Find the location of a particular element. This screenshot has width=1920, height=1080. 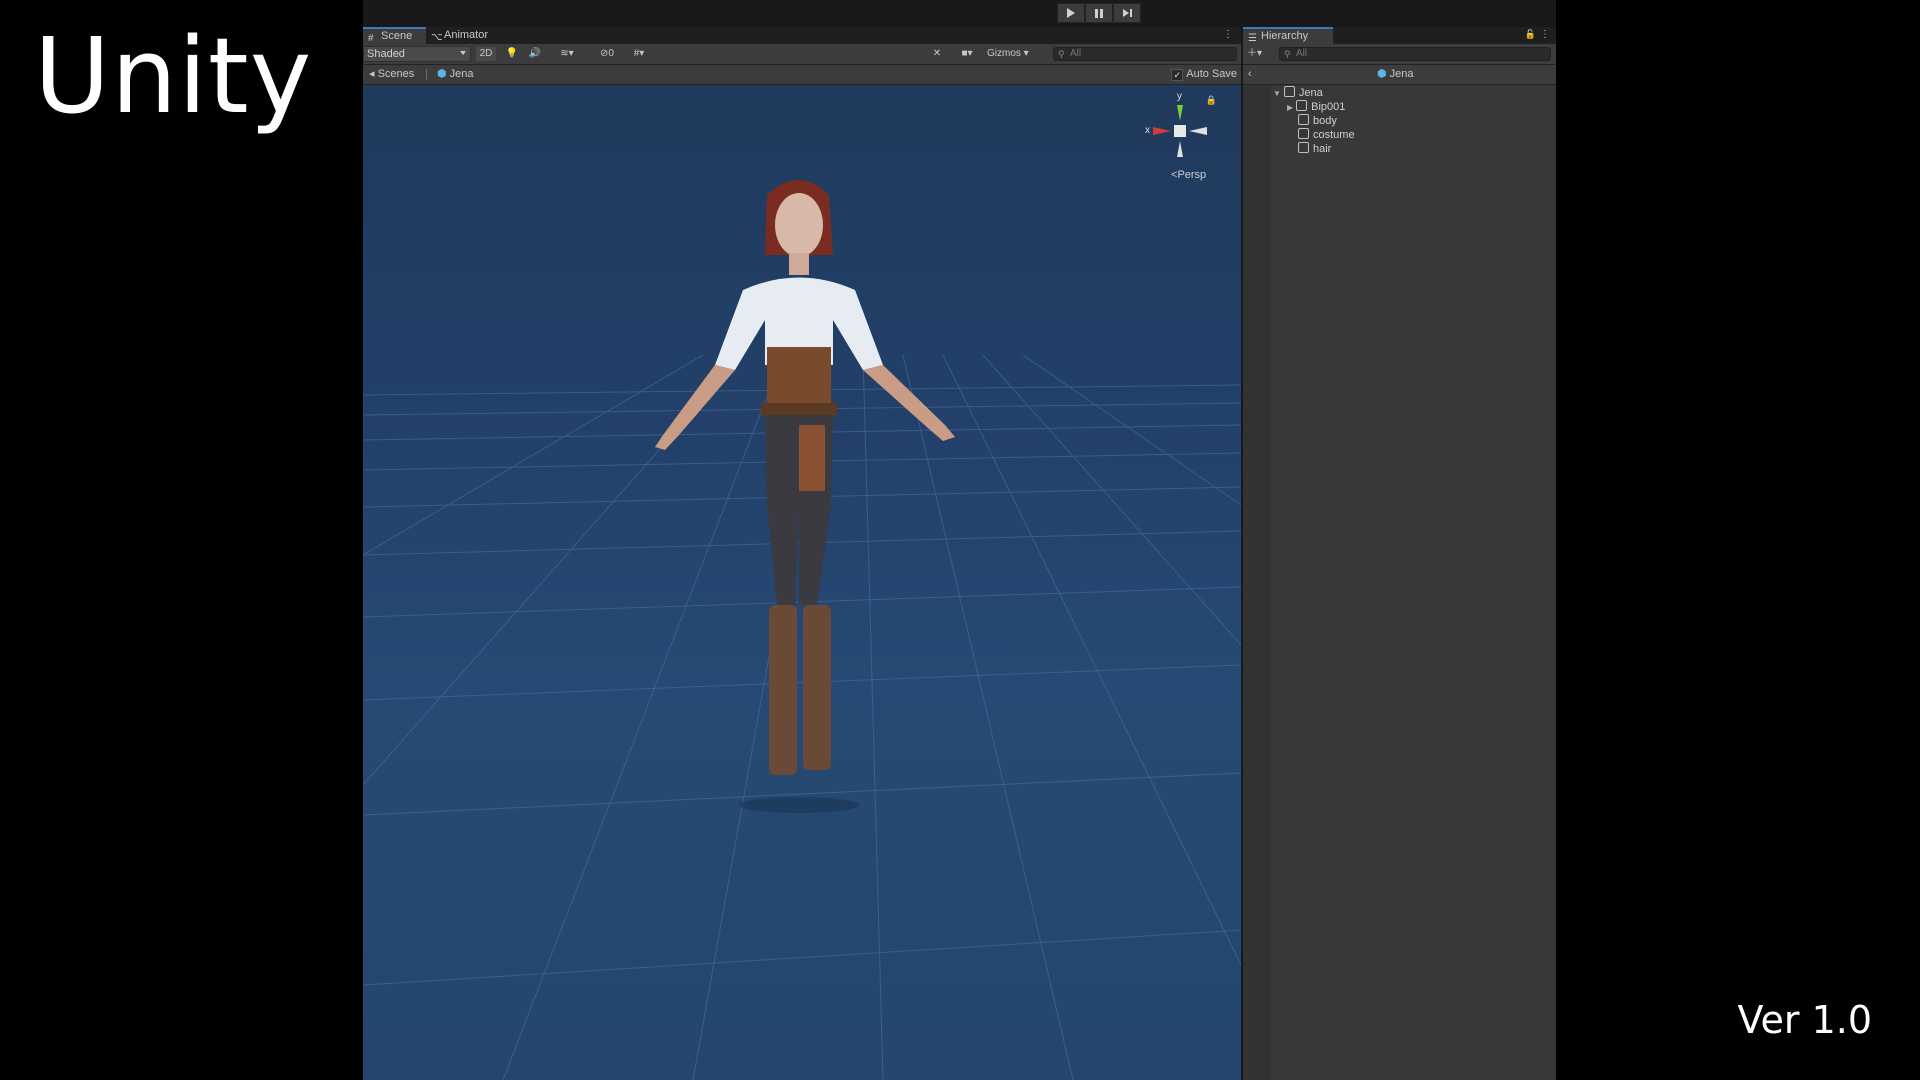

breadcrumb-prefab-label: Jena is located at coordinates (461, 74).